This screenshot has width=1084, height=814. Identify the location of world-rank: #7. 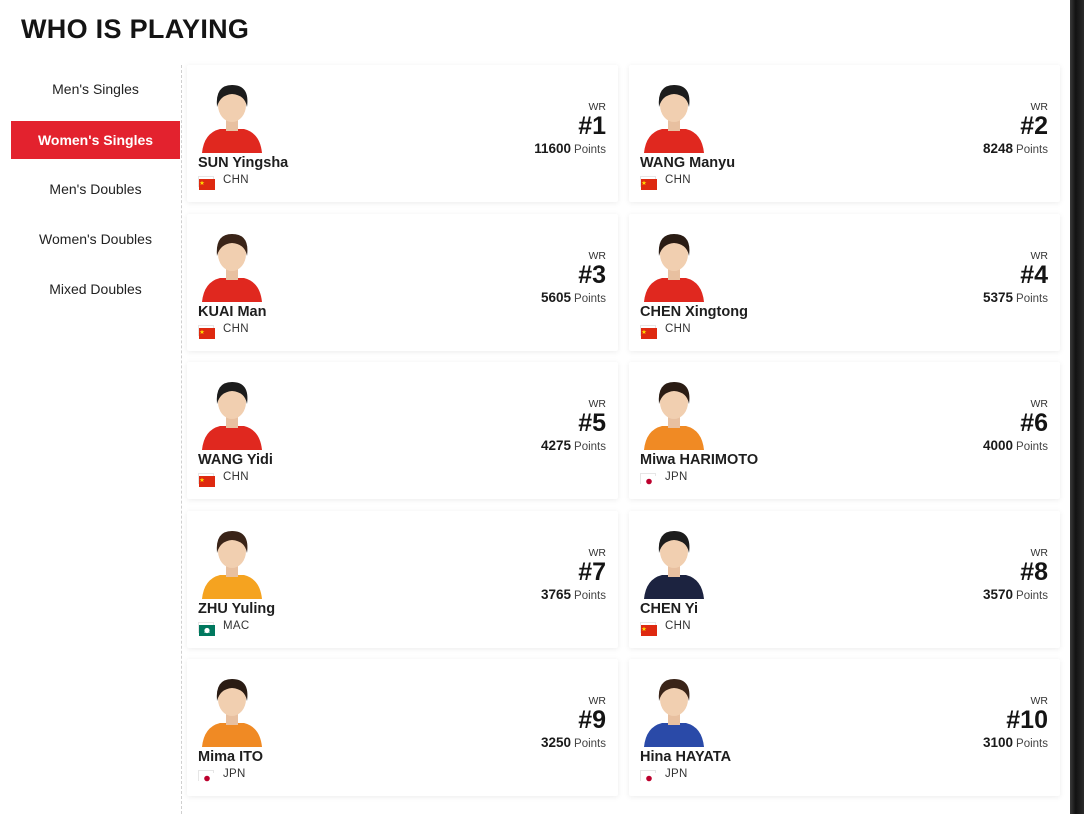
(592, 572).